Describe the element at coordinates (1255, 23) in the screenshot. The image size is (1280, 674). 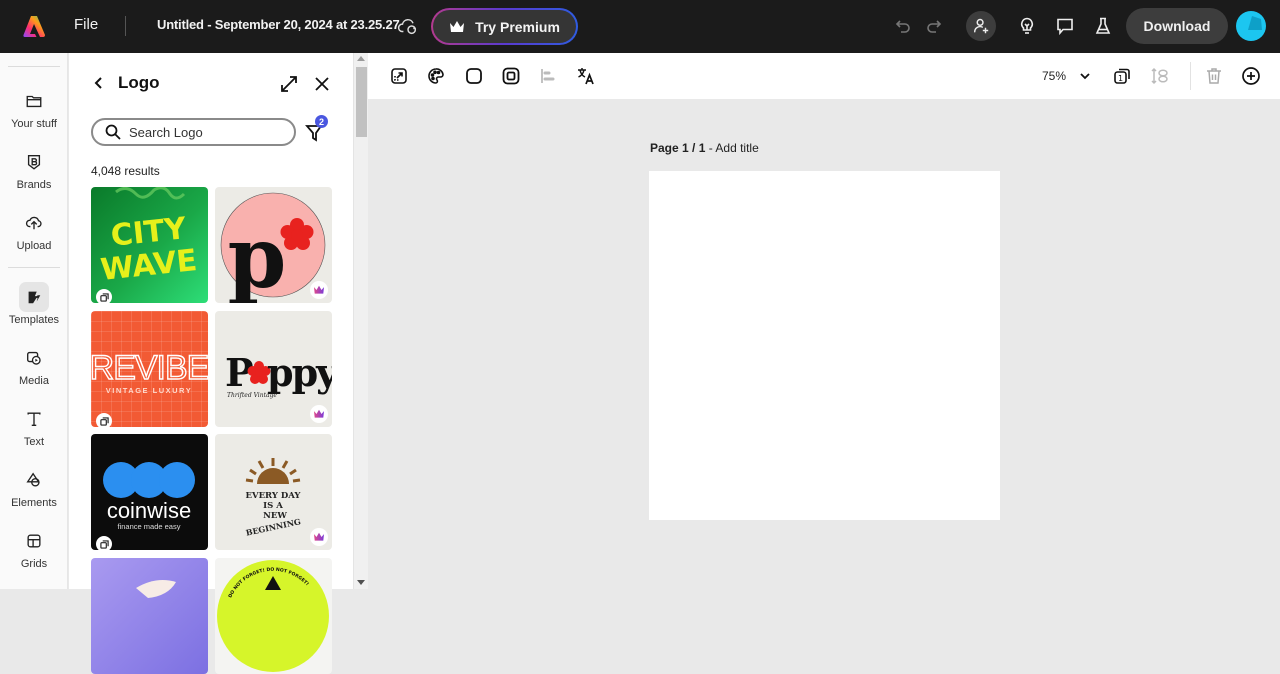
I see `avatar-graphic` at that location.